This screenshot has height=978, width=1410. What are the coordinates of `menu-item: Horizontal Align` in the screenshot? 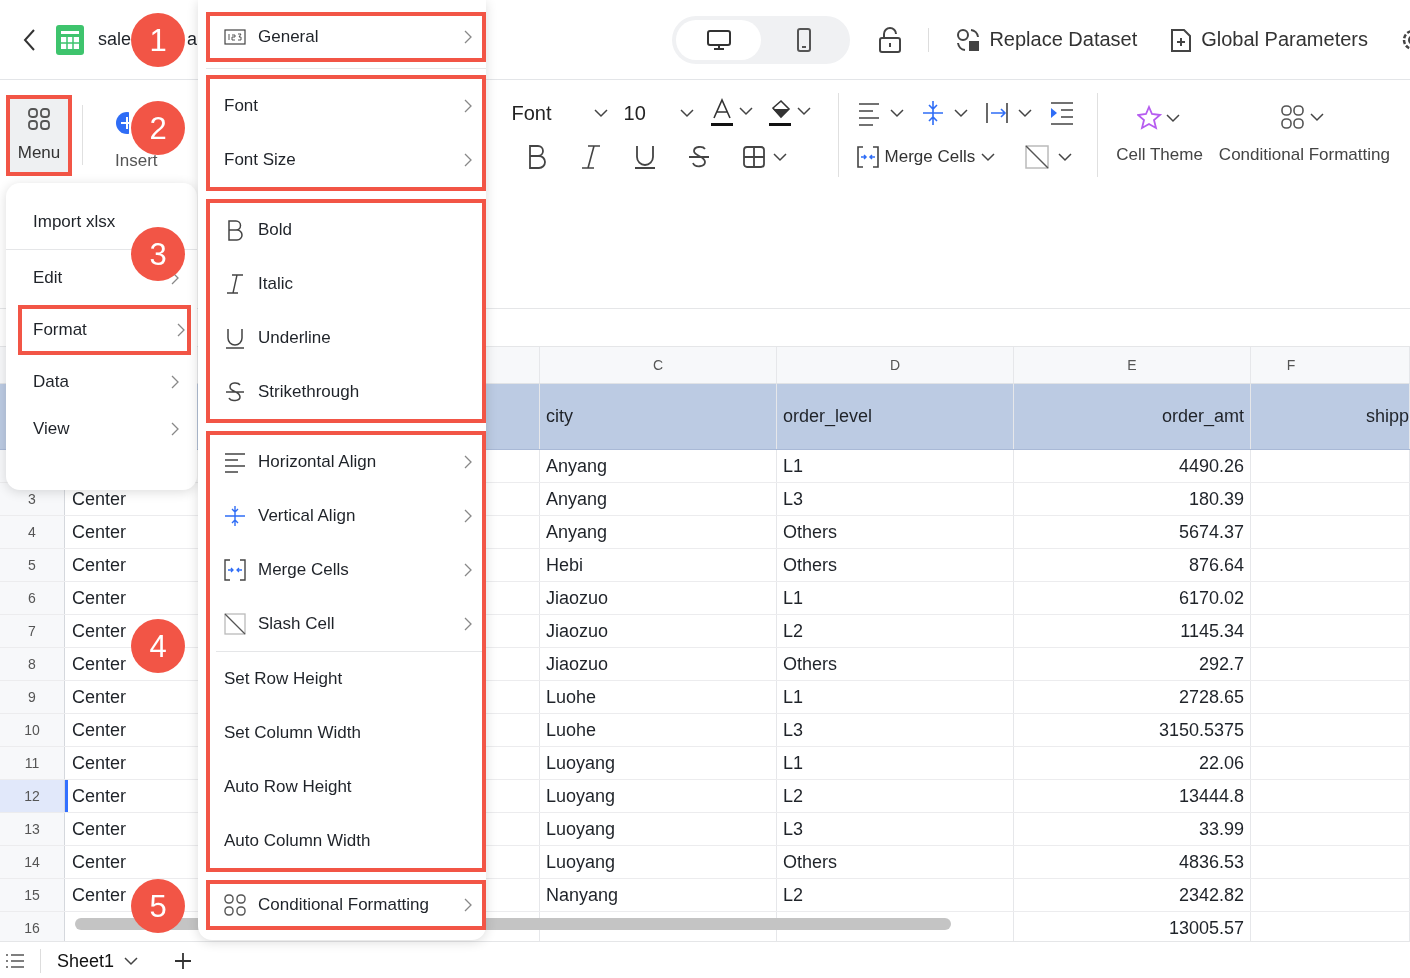 It's located at (346, 462).